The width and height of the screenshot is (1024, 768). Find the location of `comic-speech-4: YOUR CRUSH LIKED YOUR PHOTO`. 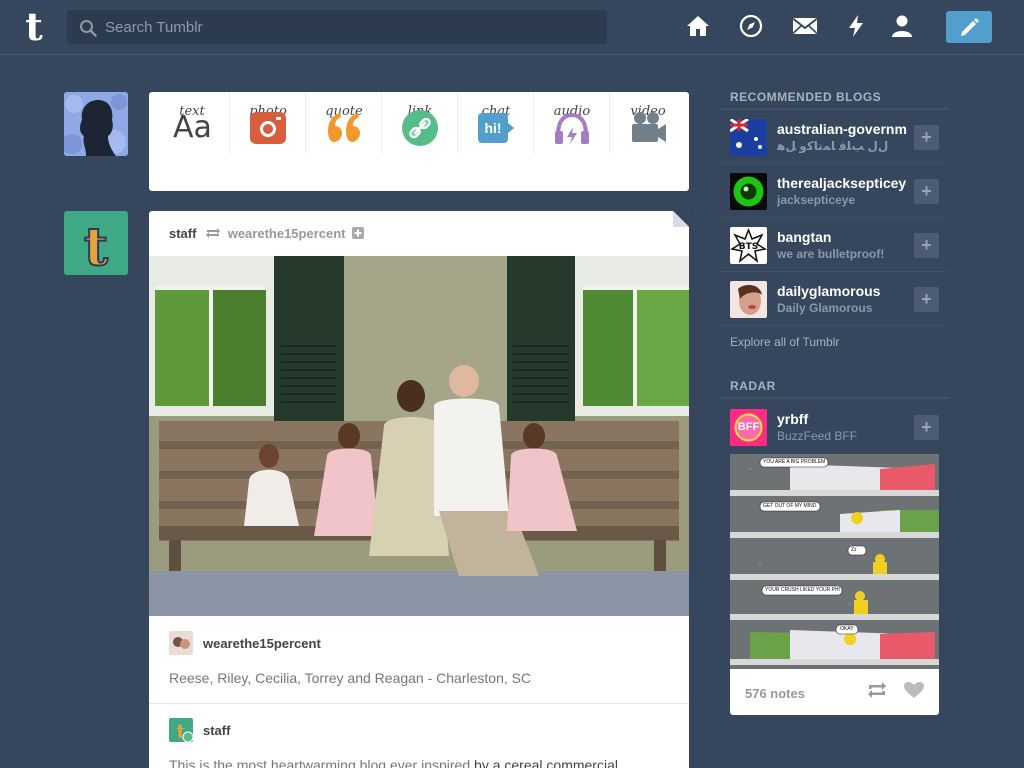

comic-speech-4: YOUR CRUSH LIKED YOUR PHOTO is located at coordinates (802, 590).